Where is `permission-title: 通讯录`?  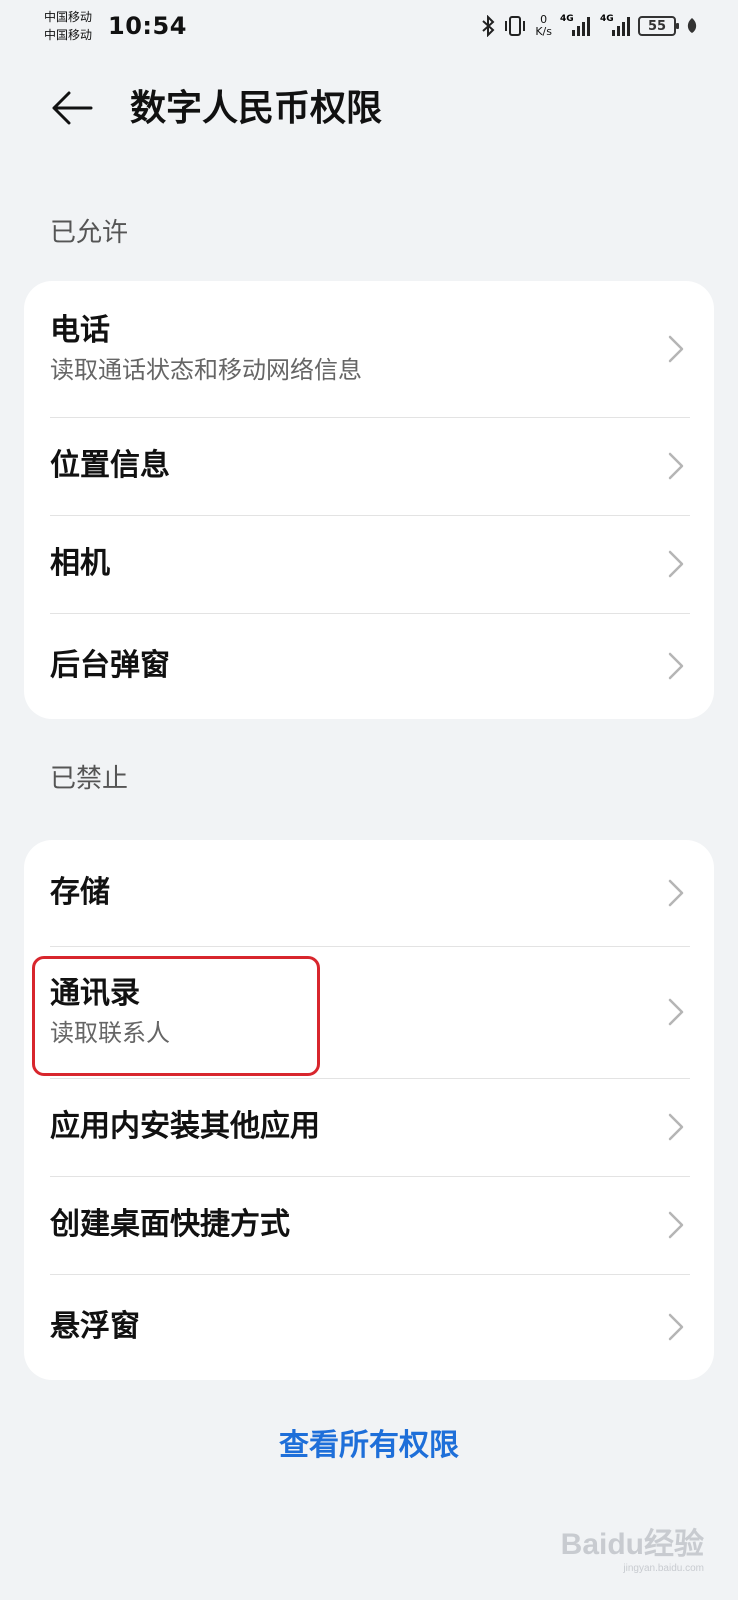
permission-title: 通讯录 is located at coordinates (95, 993).